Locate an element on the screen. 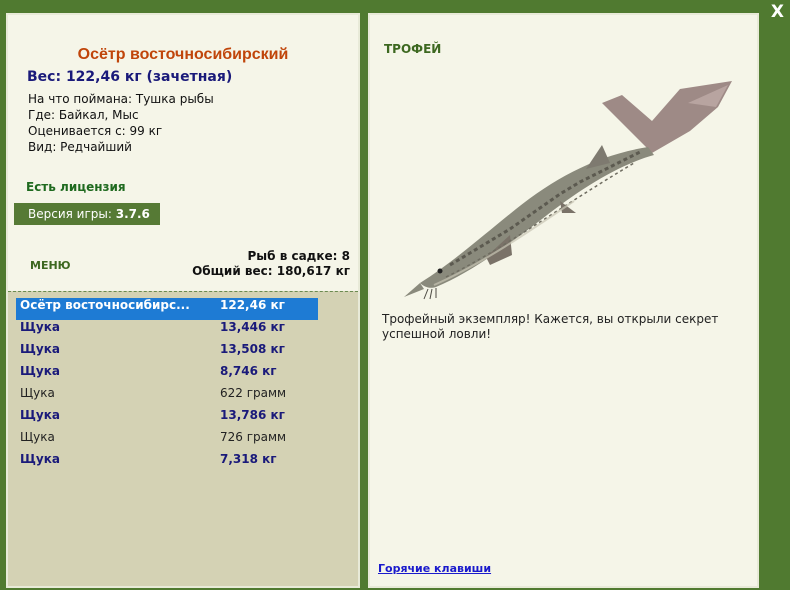 The height and width of the screenshot is (590, 790). cage-total-weight: Общий вес: 180,617 кг is located at coordinates (271, 271).